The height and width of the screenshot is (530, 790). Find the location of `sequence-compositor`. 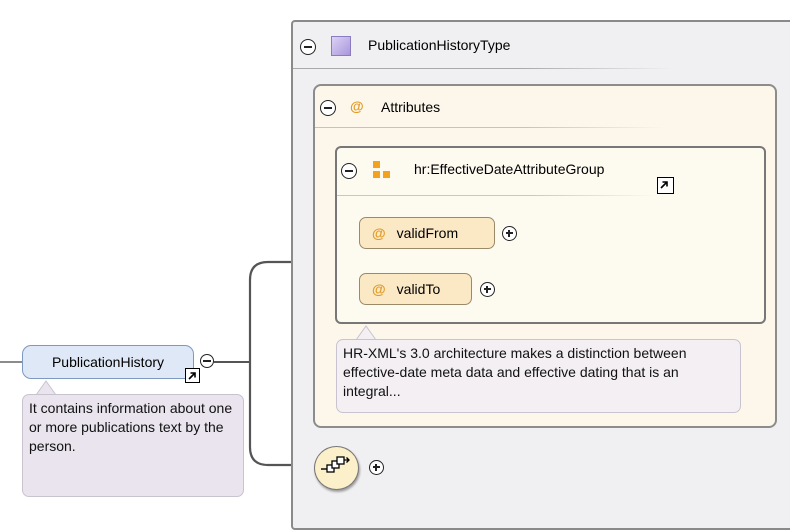

sequence-compositor is located at coordinates (336, 468).